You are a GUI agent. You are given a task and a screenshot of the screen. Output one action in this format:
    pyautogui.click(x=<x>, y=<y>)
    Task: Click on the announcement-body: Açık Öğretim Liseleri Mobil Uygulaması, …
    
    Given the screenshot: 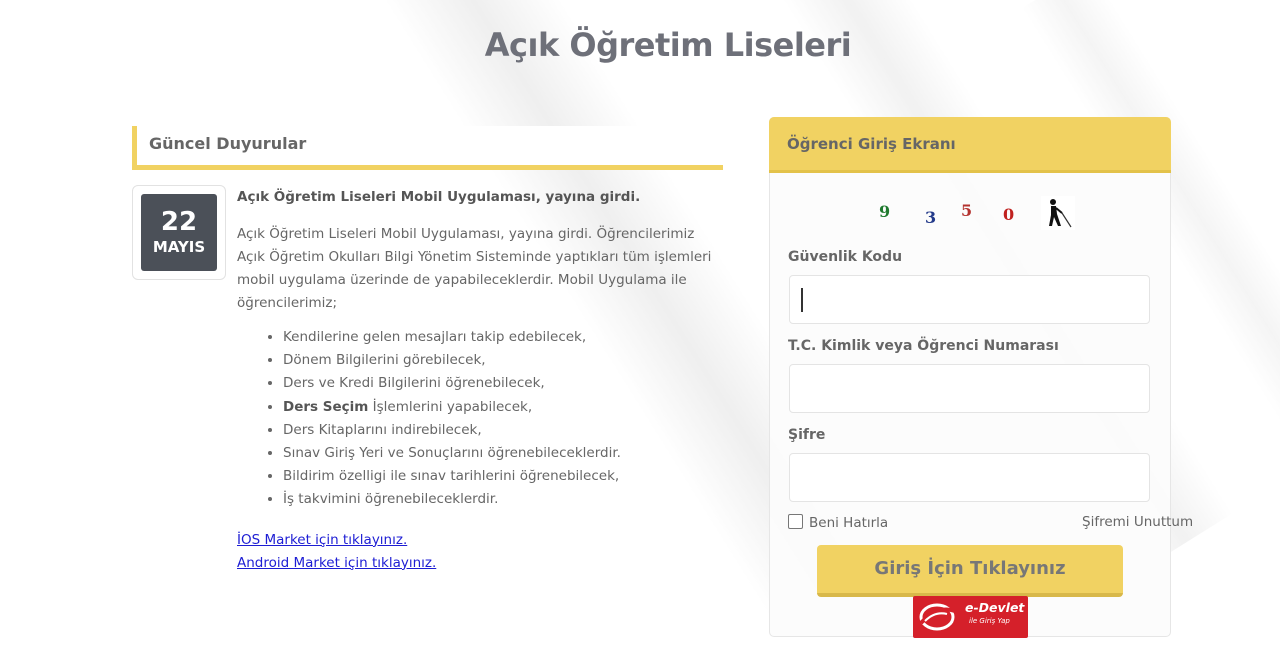 What is the action you would take?
    pyautogui.click(x=474, y=268)
    